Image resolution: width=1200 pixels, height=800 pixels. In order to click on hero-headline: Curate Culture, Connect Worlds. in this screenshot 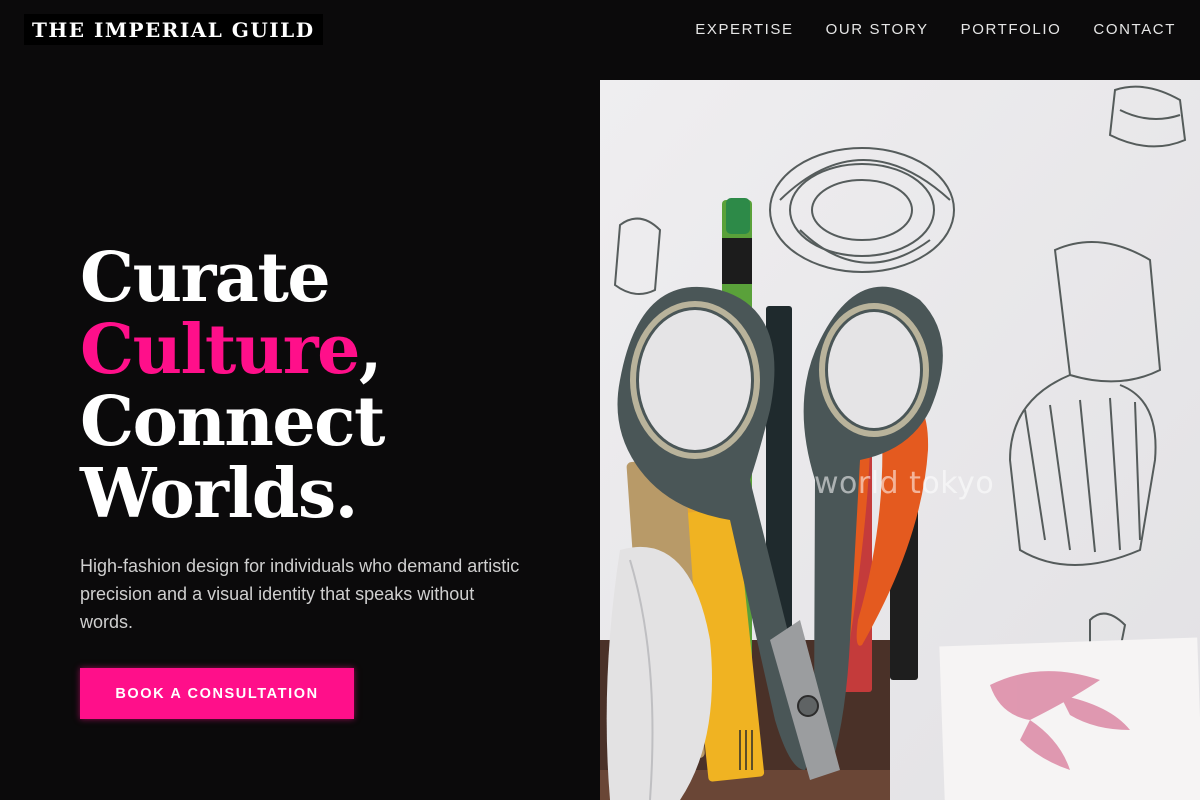, I will do `click(232, 386)`.